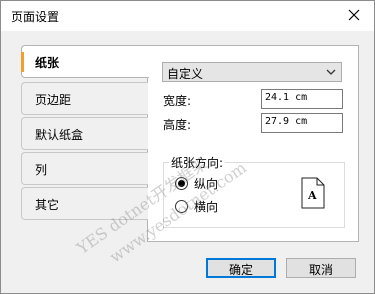  What do you see at coordinates (286, 121) in the screenshot?
I see `height-value: 27.9 cm` at bounding box center [286, 121].